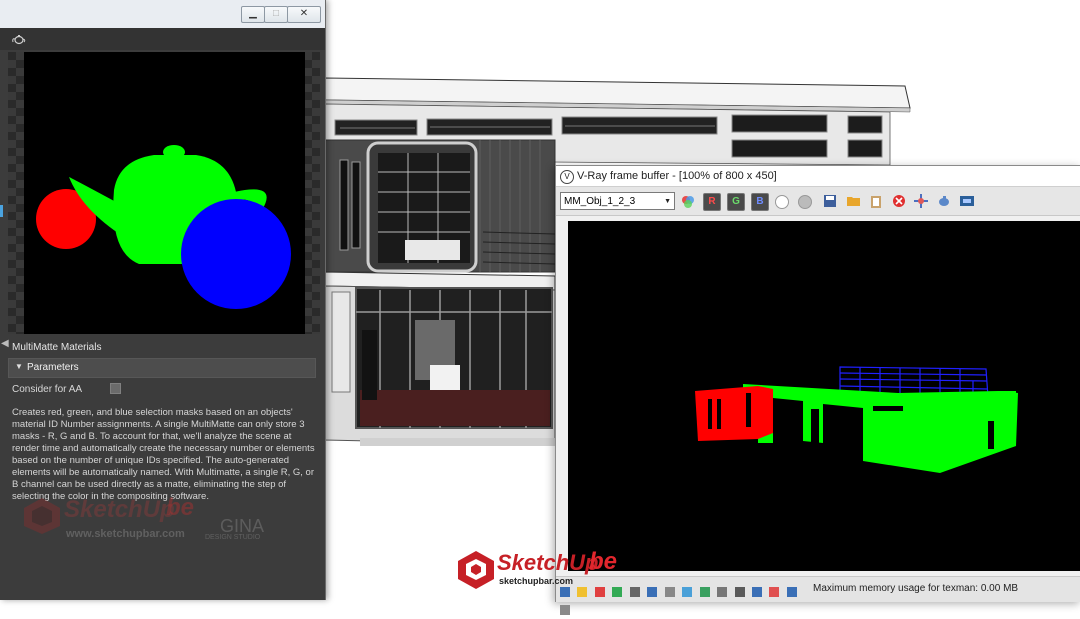  Describe the element at coordinates (722, 591) in the screenshot. I see `pixel-info-icon` at that location.